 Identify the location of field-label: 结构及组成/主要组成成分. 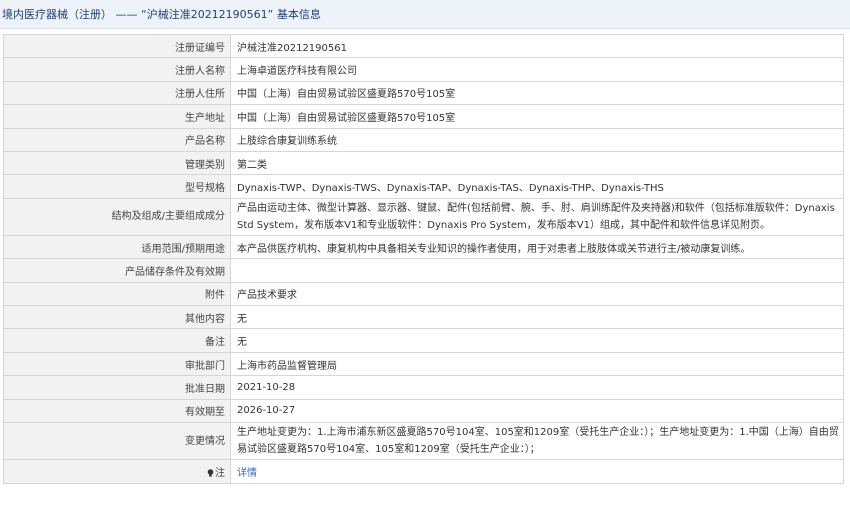
(117, 216).